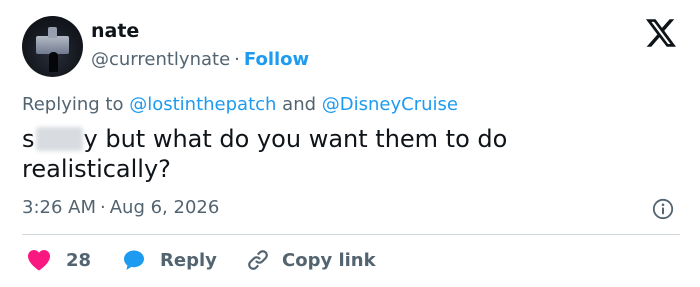 The image size is (700, 287). What do you see at coordinates (58, 260) in the screenshot?
I see `like-button: 28` at bounding box center [58, 260].